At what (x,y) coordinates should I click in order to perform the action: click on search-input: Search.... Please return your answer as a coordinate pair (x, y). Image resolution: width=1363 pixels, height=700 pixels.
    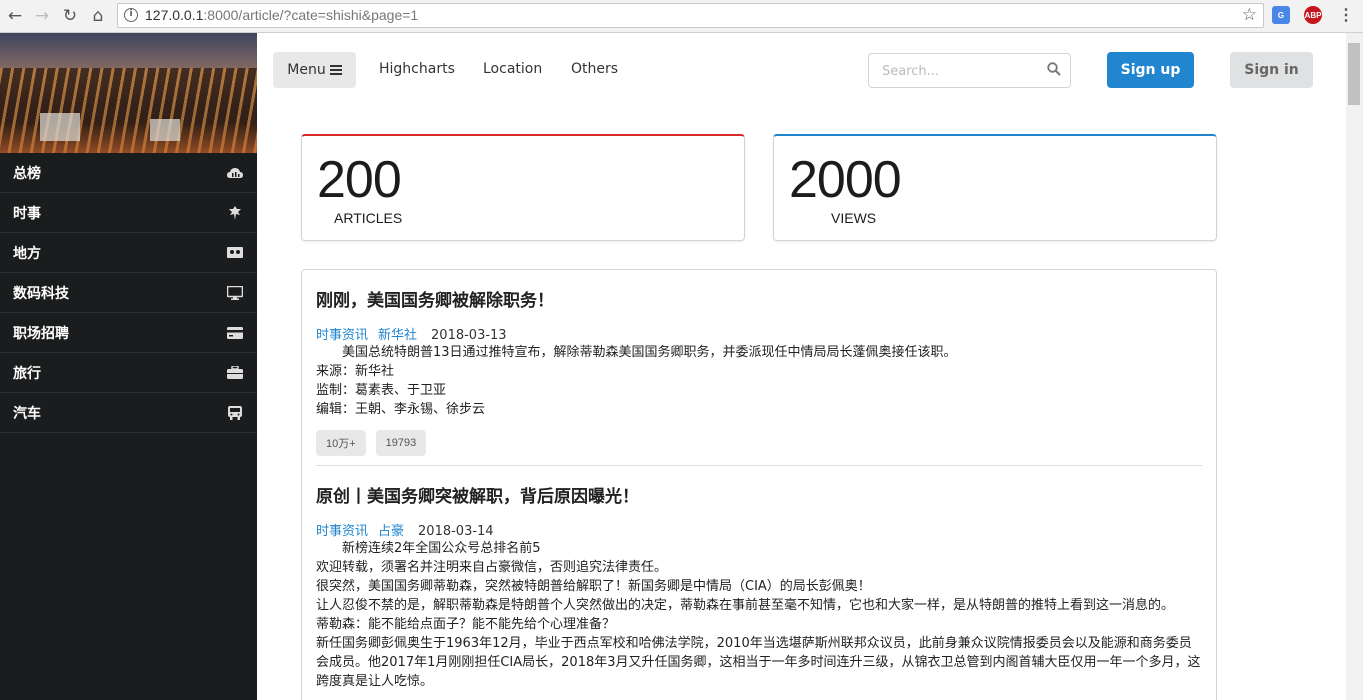
    Looking at the image, I should click on (969, 70).